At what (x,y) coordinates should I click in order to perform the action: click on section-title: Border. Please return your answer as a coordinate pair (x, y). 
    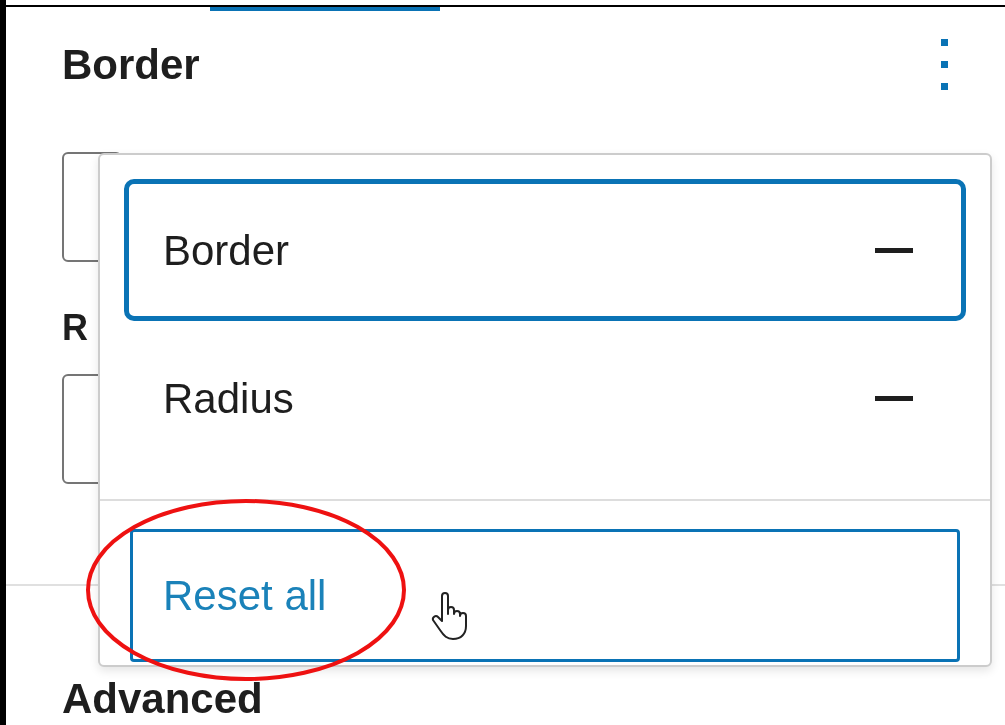
    Looking at the image, I should click on (131, 65).